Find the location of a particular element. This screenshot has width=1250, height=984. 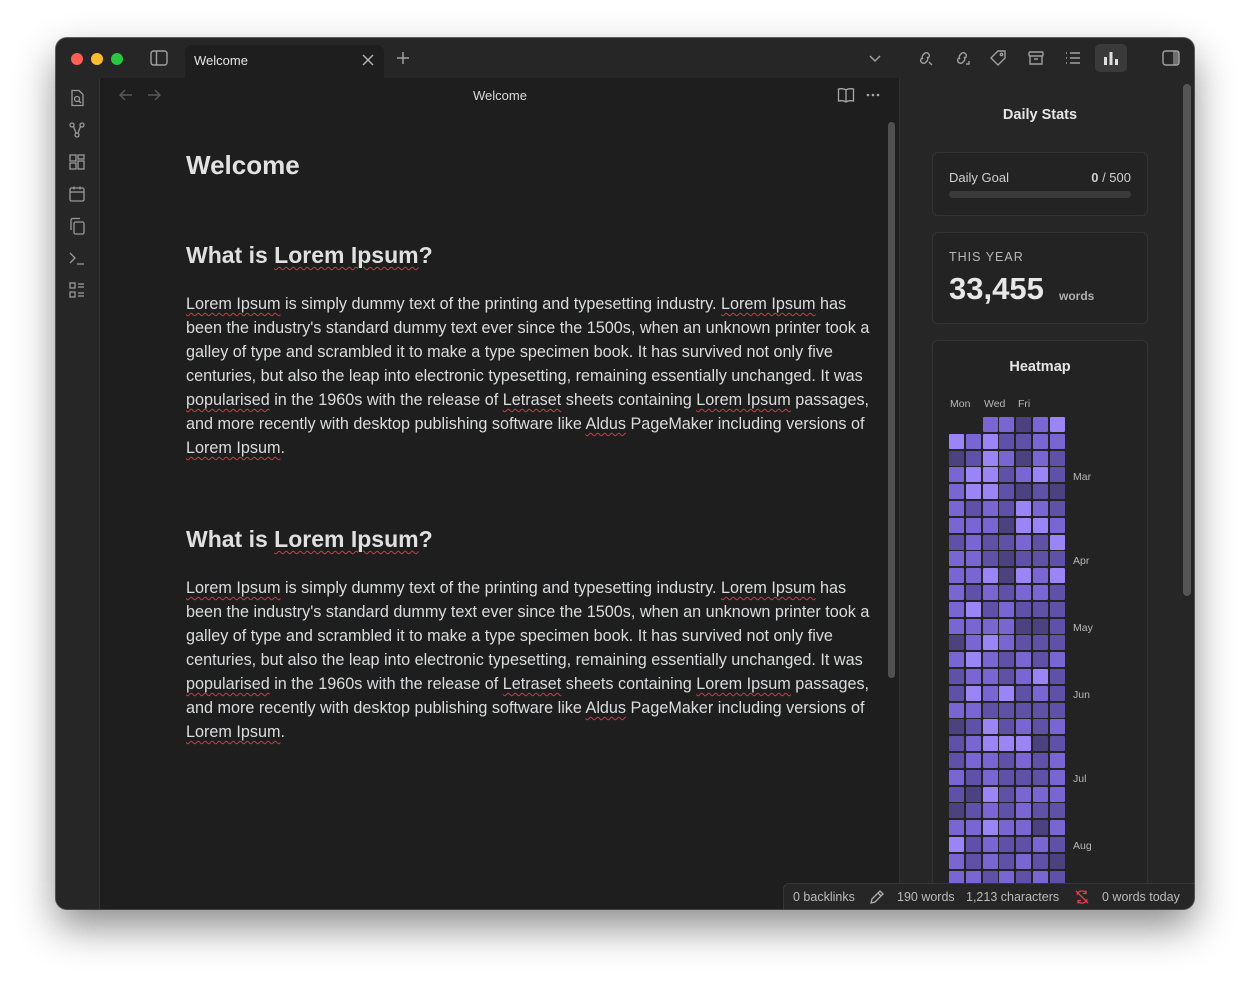

calendar-icon is located at coordinates (78, 195).